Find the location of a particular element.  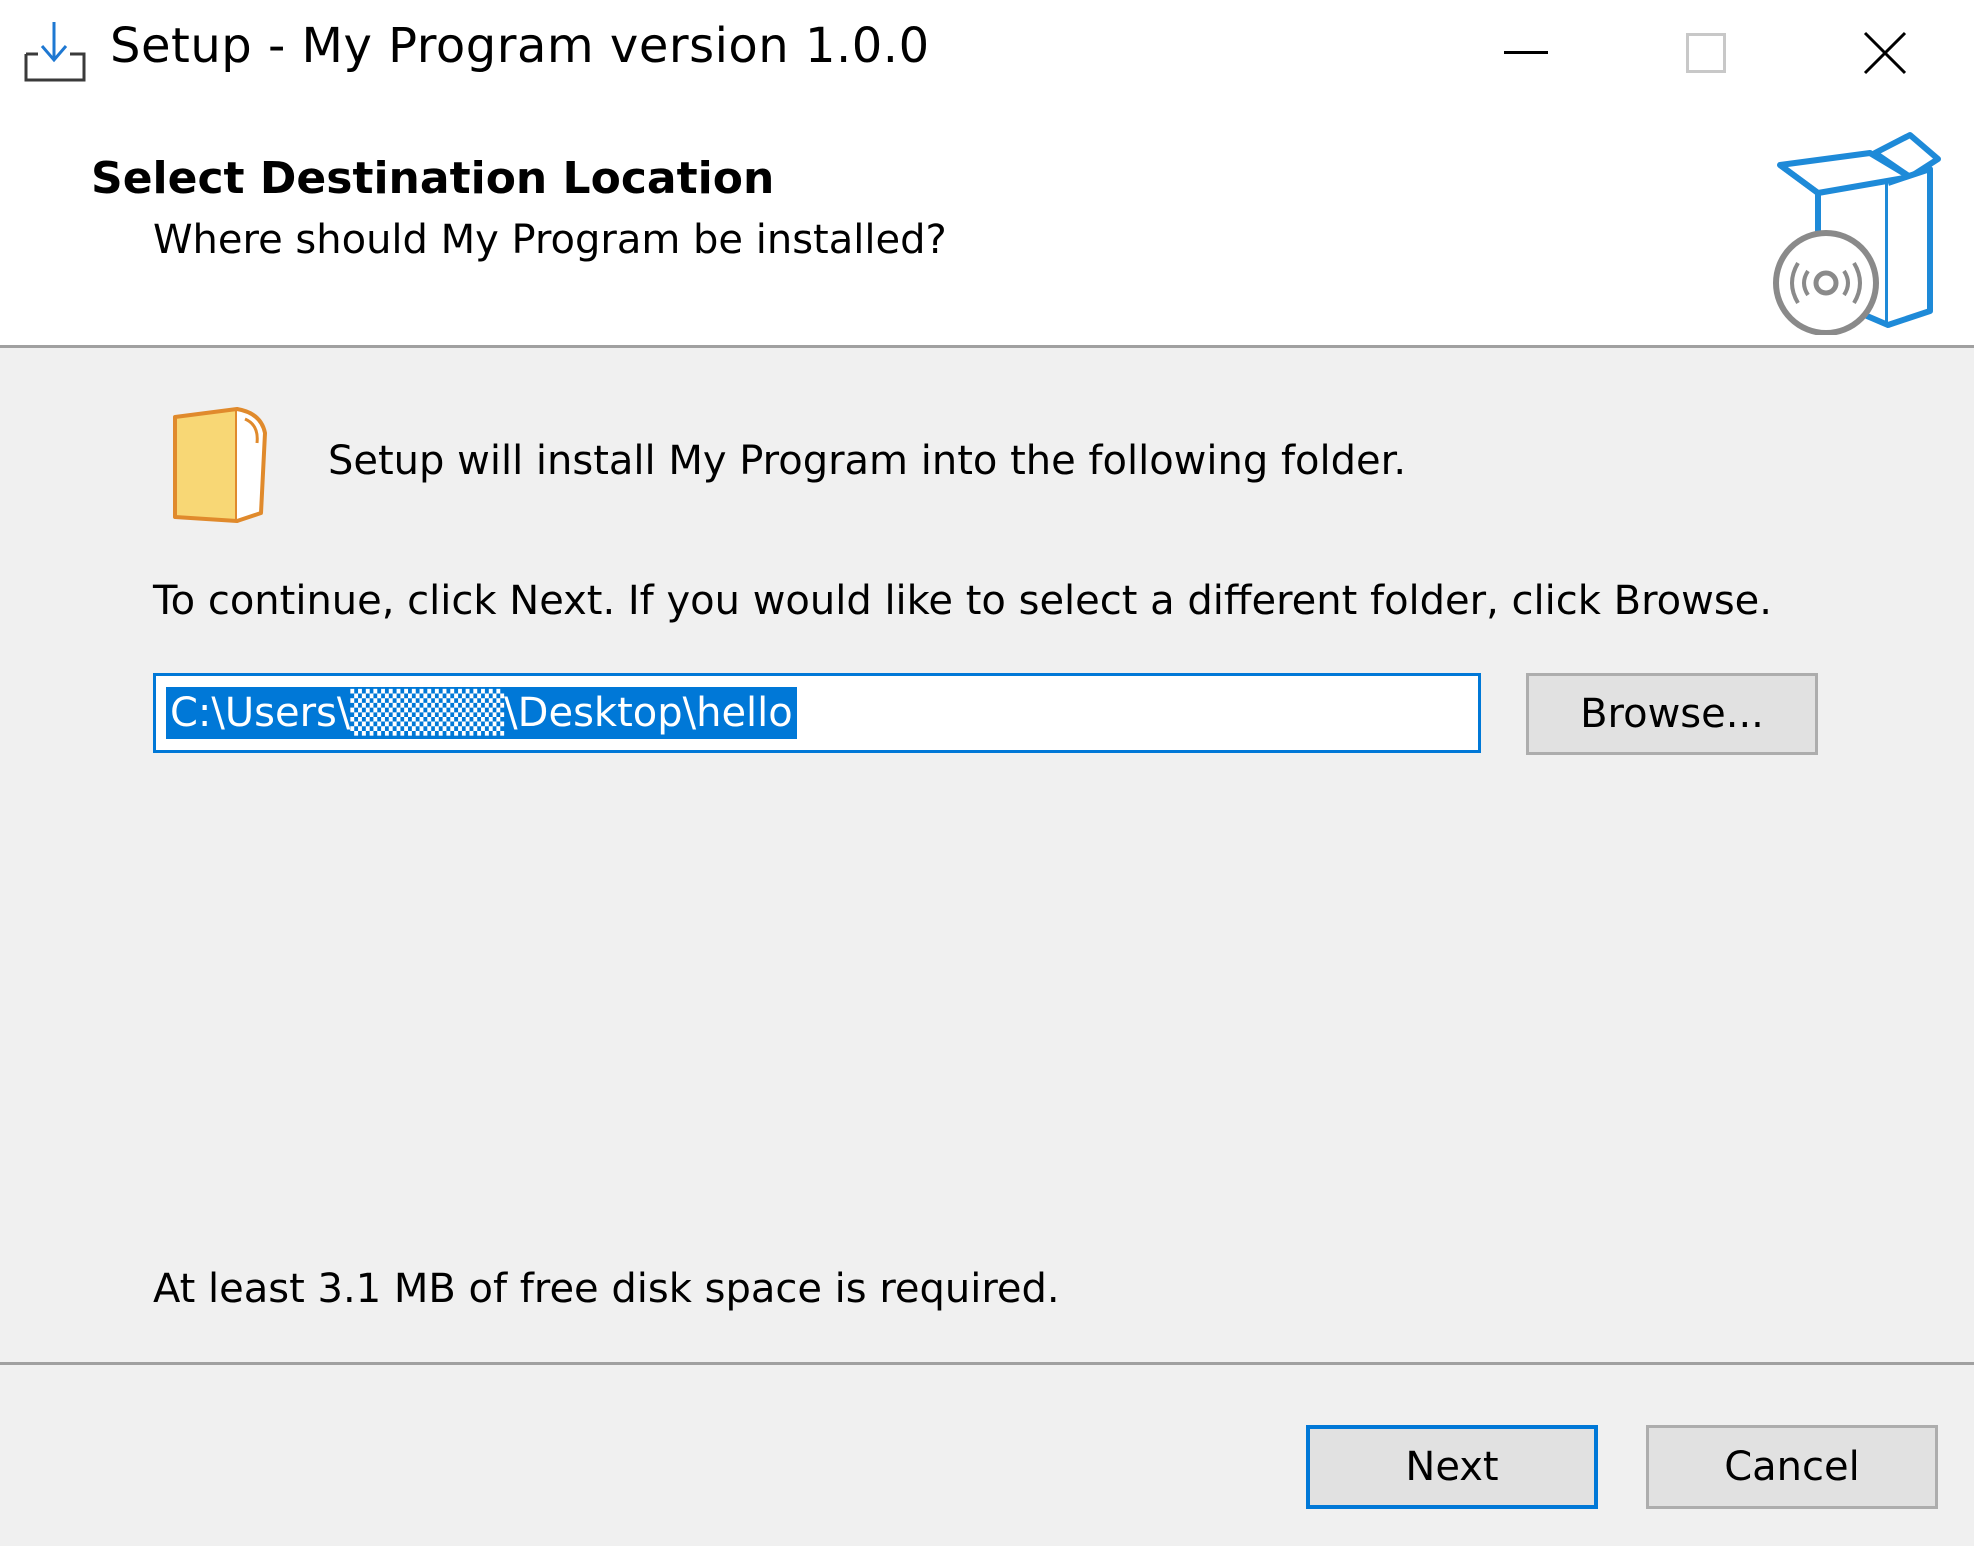

folder-icon is located at coordinates (220, 465).